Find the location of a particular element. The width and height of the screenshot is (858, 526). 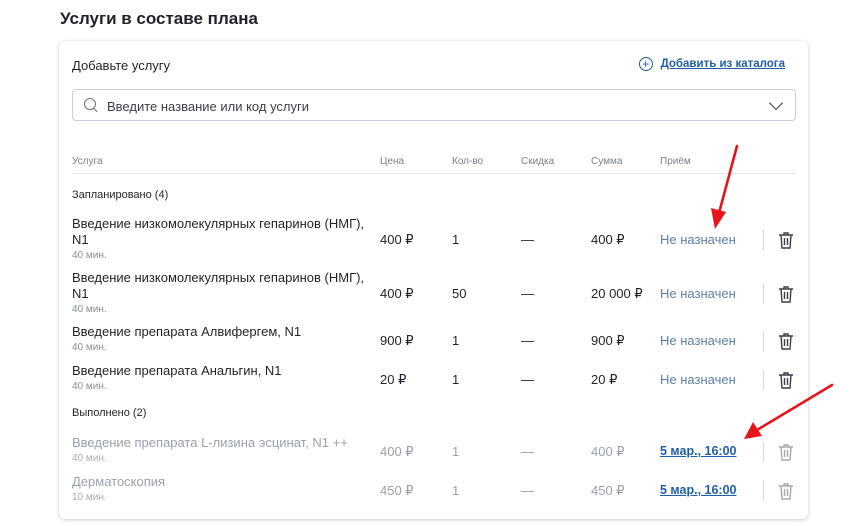

service-sum: 20 ₽ is located at coordinates (604, 379).